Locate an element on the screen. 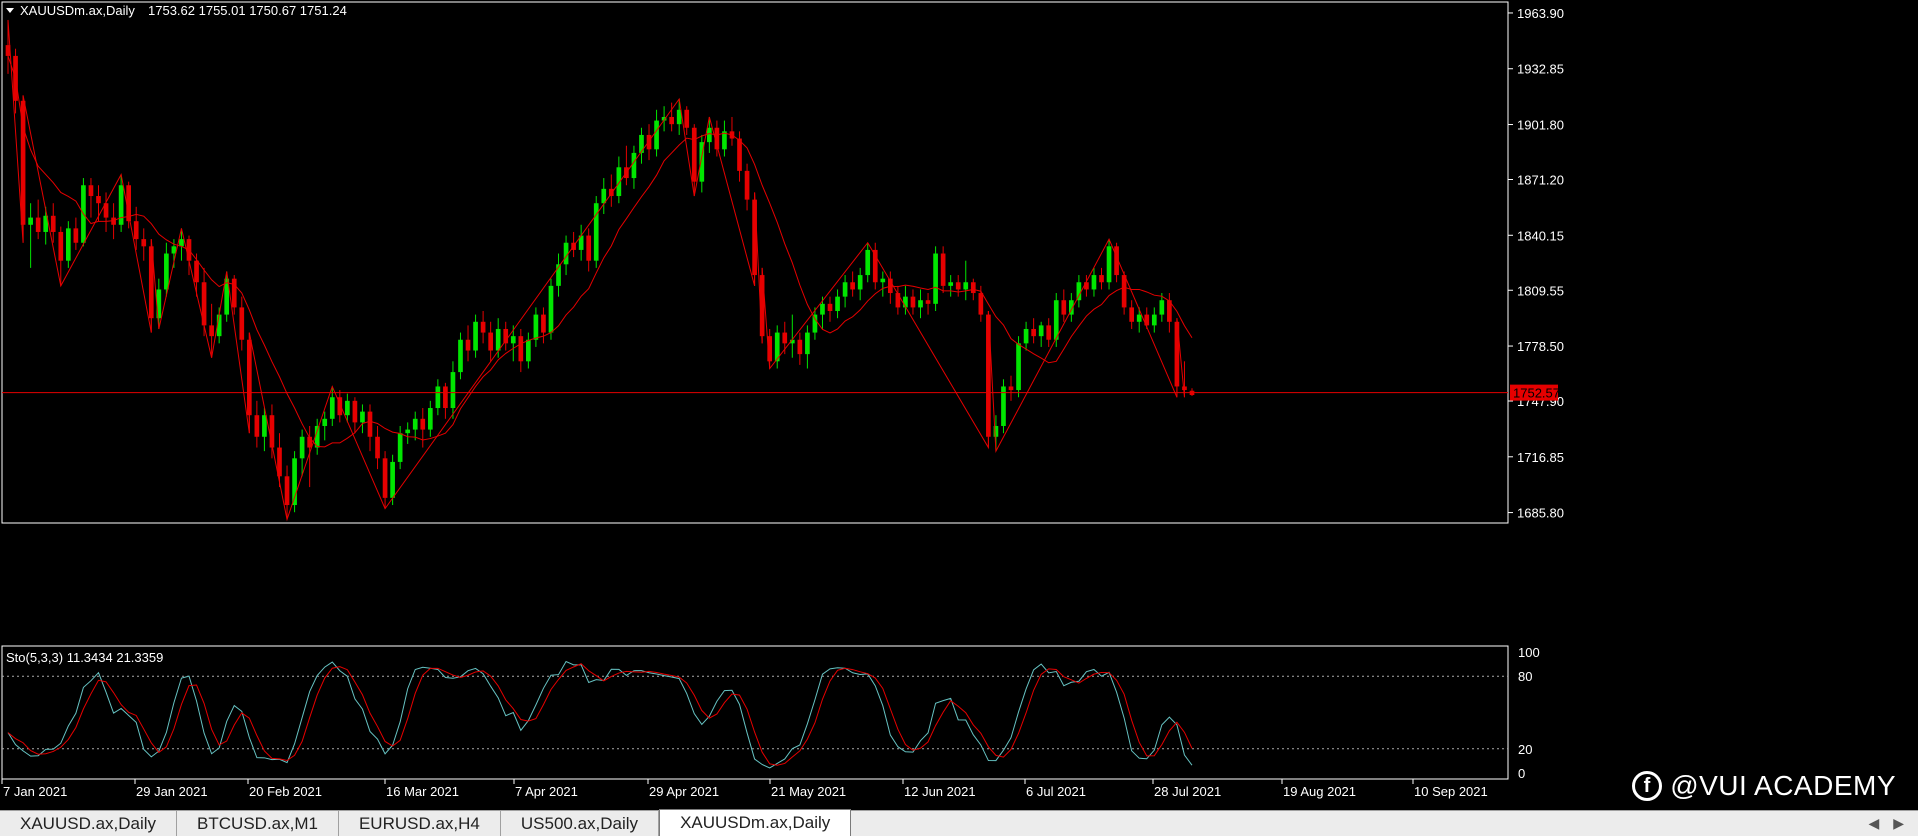  chart-tab-5: XAUUSDm.ax,Daily is located at coordinates (755, 822).